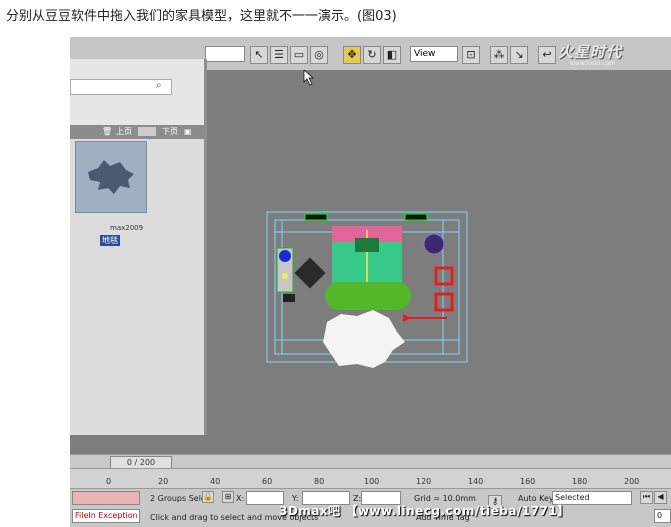 This screenshot has height=527, width=671. I want to click on tick-label: 20, so click(163, 481).